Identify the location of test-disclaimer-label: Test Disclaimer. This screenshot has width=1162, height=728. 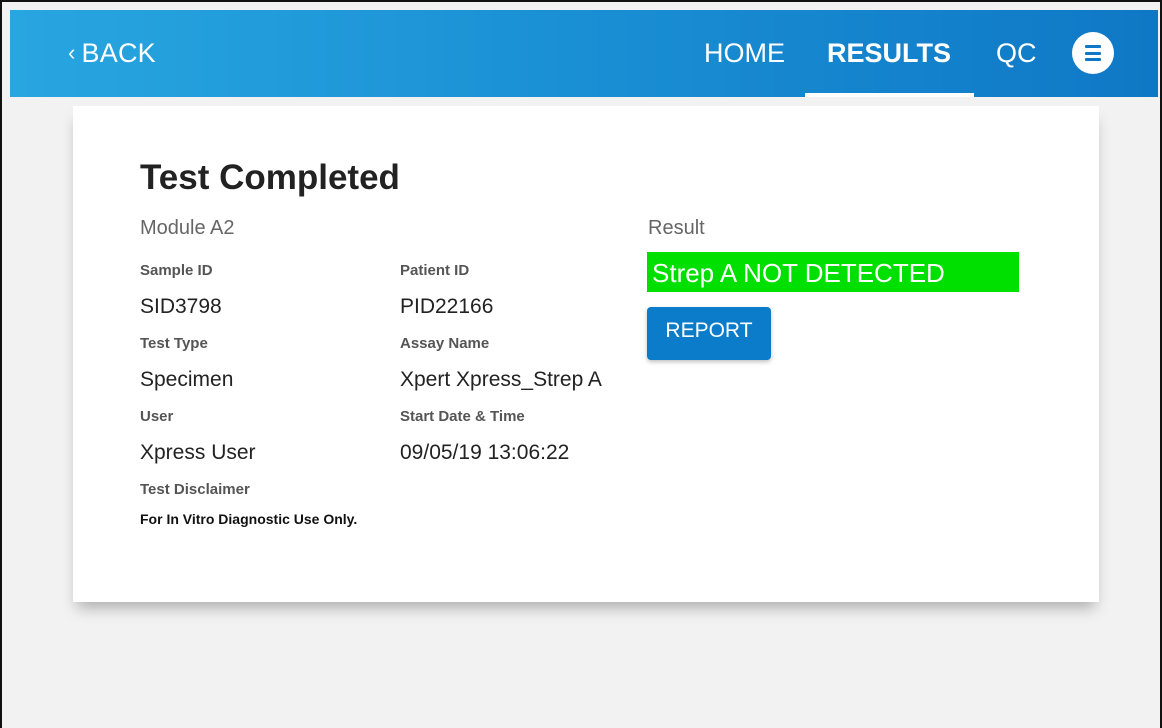
(195, 489).